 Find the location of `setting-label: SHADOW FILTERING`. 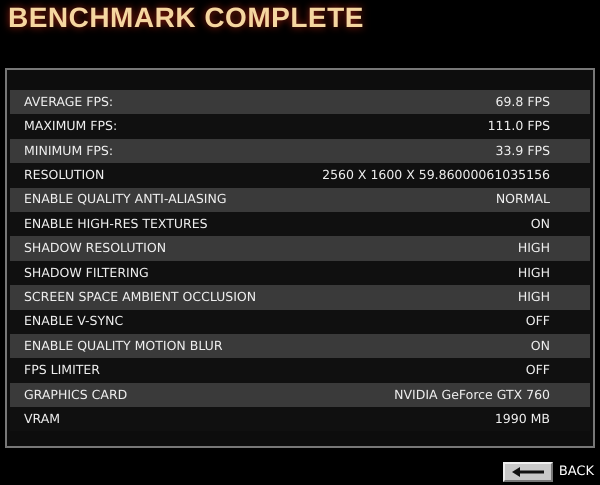

setting-label: SHADOW FILTERING is located at coordinates (86, 273).